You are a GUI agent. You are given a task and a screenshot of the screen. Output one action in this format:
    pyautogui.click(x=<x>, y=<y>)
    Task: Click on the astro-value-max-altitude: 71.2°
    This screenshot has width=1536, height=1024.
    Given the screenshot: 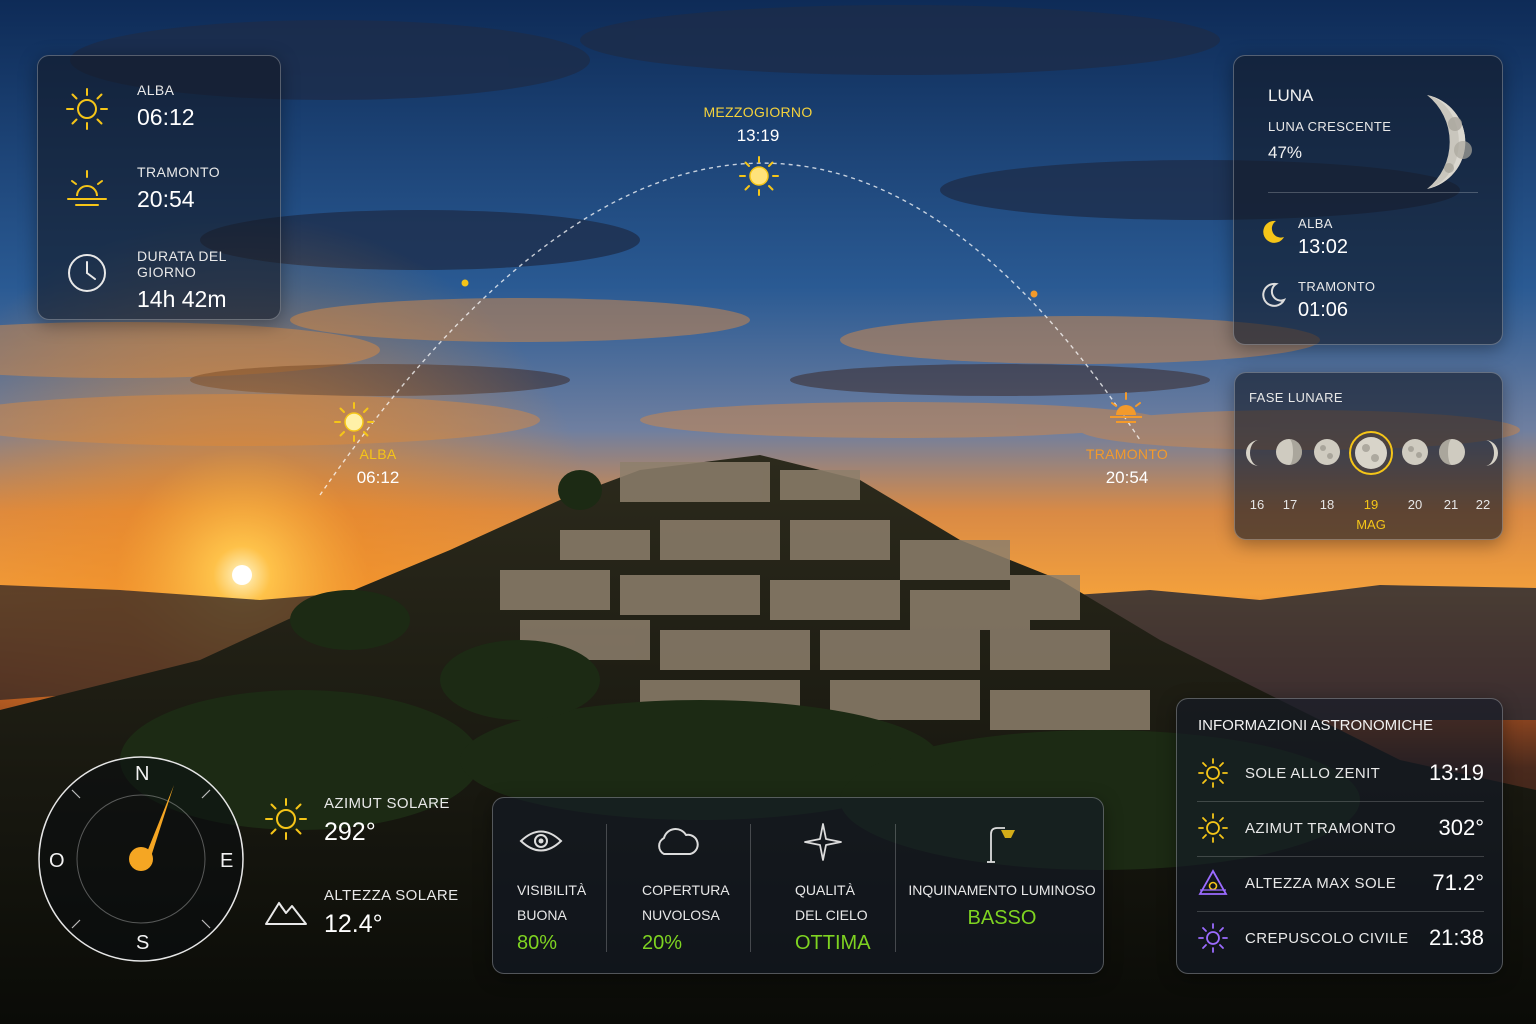 What is the action you would take?
    pyautogui.click(x=1458, y=882)
    